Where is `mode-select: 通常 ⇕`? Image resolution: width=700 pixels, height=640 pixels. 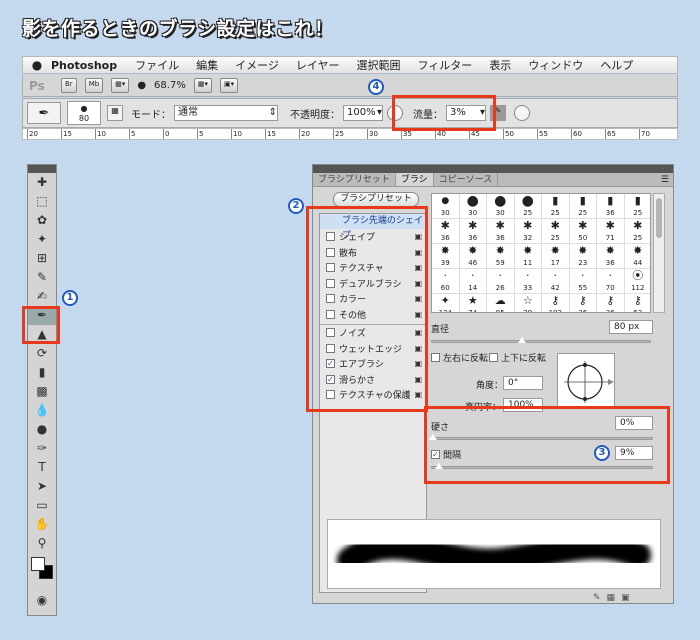
mode-select: 通常 ⇕ is located at coordinates (226, 113).